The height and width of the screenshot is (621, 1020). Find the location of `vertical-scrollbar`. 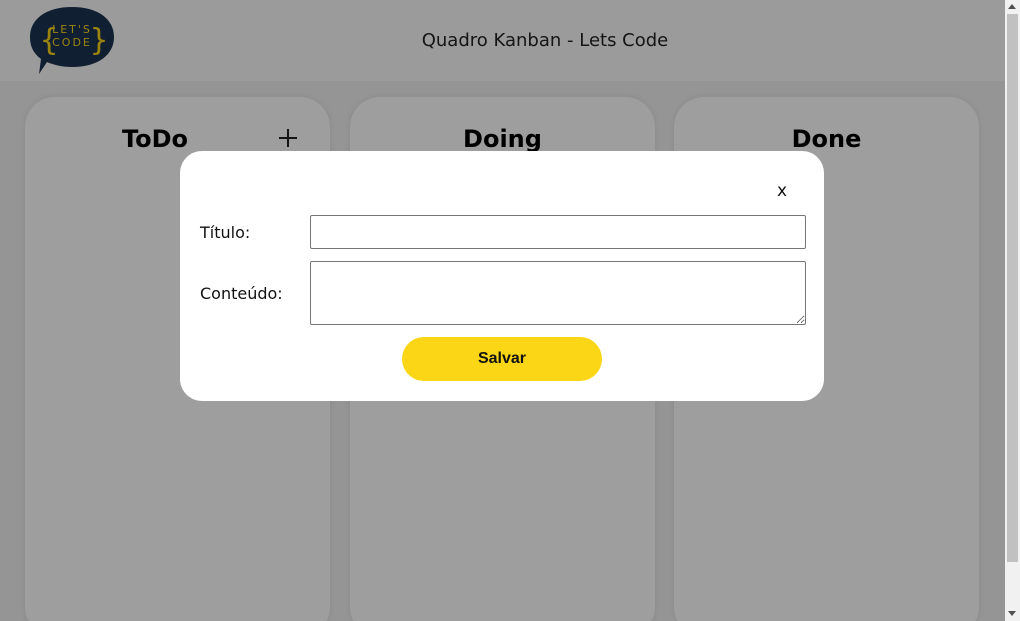

vertical-scrollbar is located at coordinates (1012, 310).